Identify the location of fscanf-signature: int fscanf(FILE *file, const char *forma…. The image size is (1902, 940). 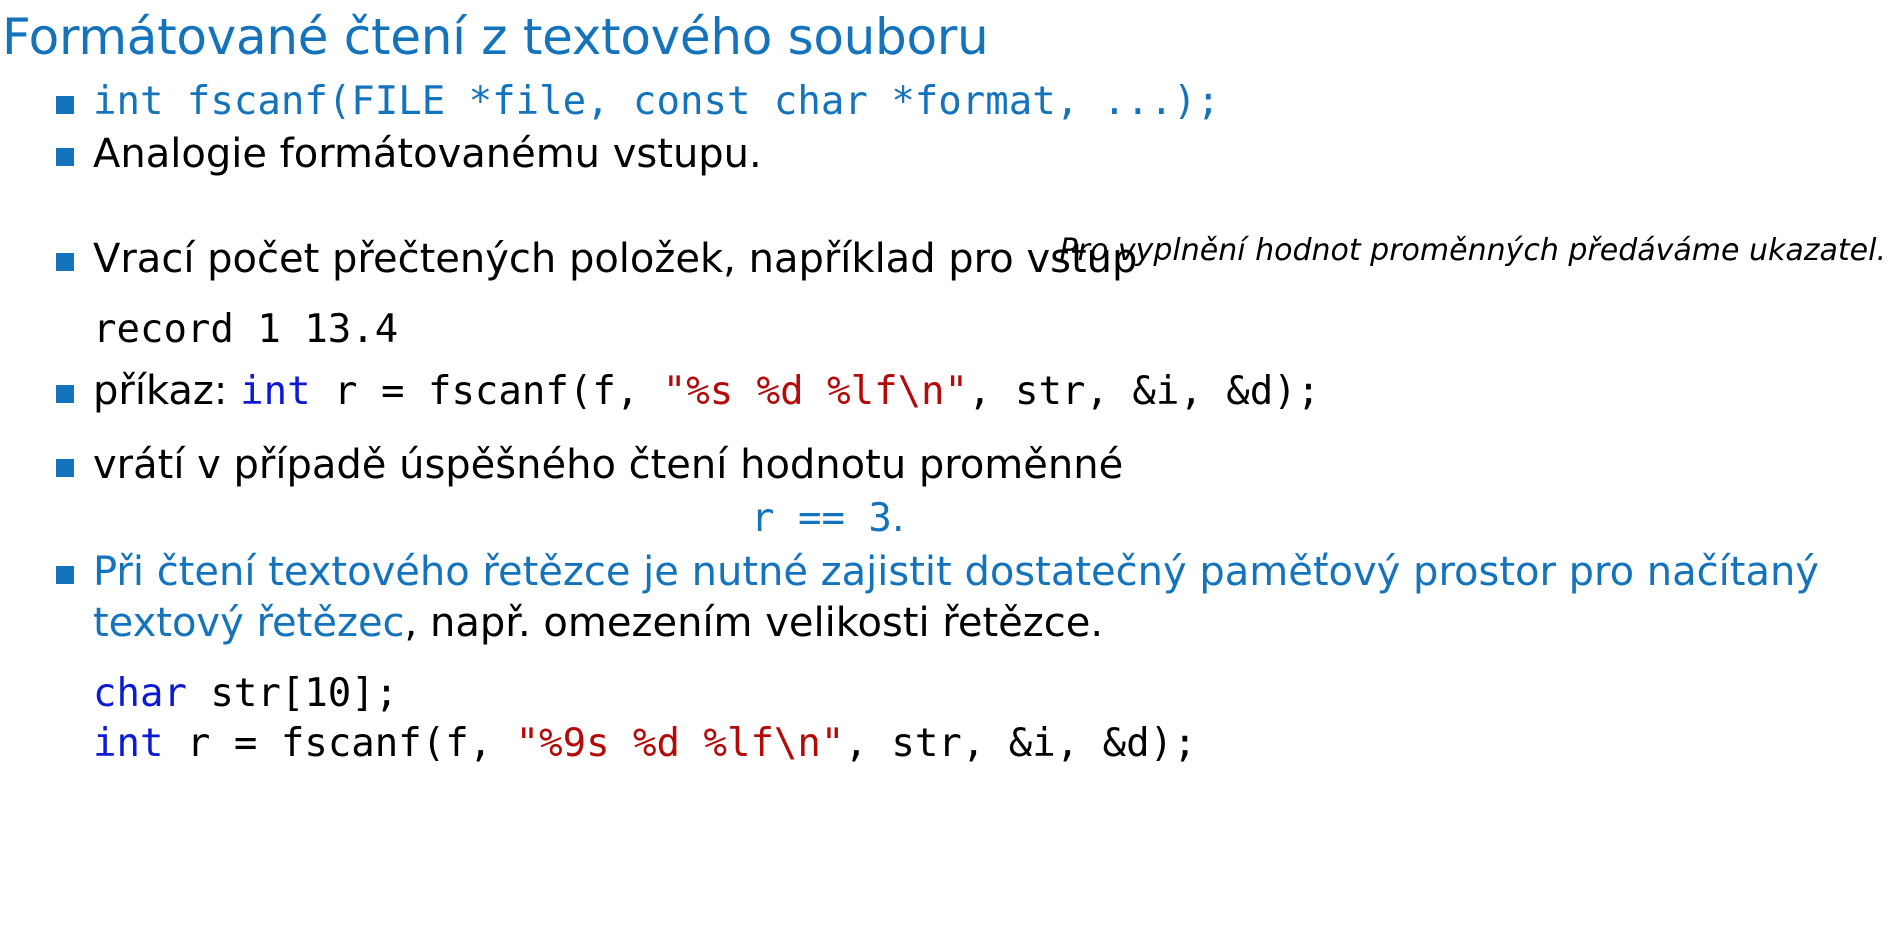
(657, 101).